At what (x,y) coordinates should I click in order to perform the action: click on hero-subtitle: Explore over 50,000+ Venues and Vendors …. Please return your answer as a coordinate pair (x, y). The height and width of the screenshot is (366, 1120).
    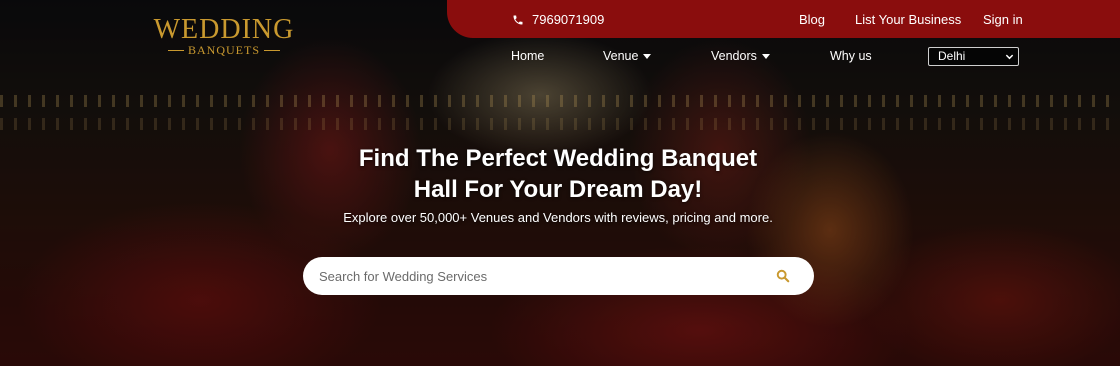
    Looking at the image, I should click on (558, 217).